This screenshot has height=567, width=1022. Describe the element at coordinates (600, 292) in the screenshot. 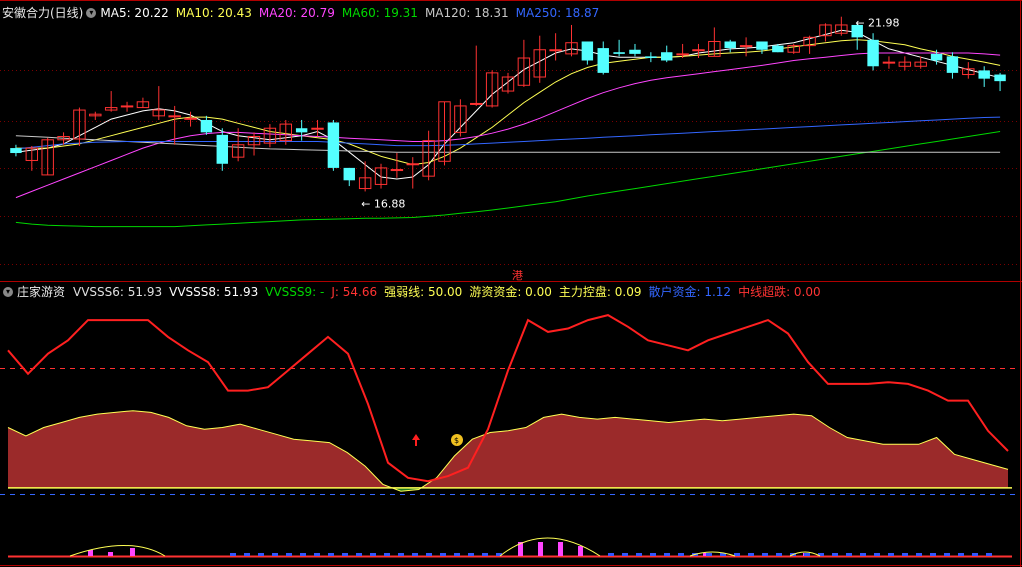

I see `legend-item: 主力控盘: 0.09` at that location.